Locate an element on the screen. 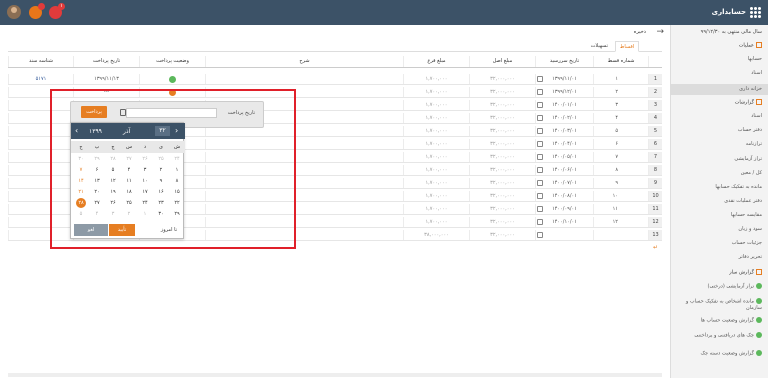 The image size is (768, 378). sidebar-item: تراز آزمایشی (درختی) is located at coordinates (719, 287).